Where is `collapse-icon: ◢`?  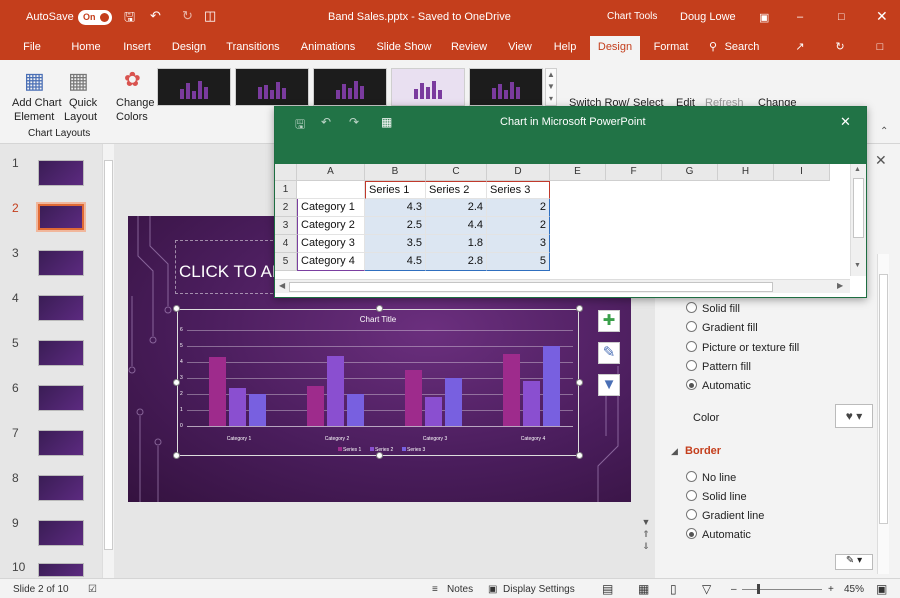 collapse-icon: ◢ is located at coordinates (674, 451).